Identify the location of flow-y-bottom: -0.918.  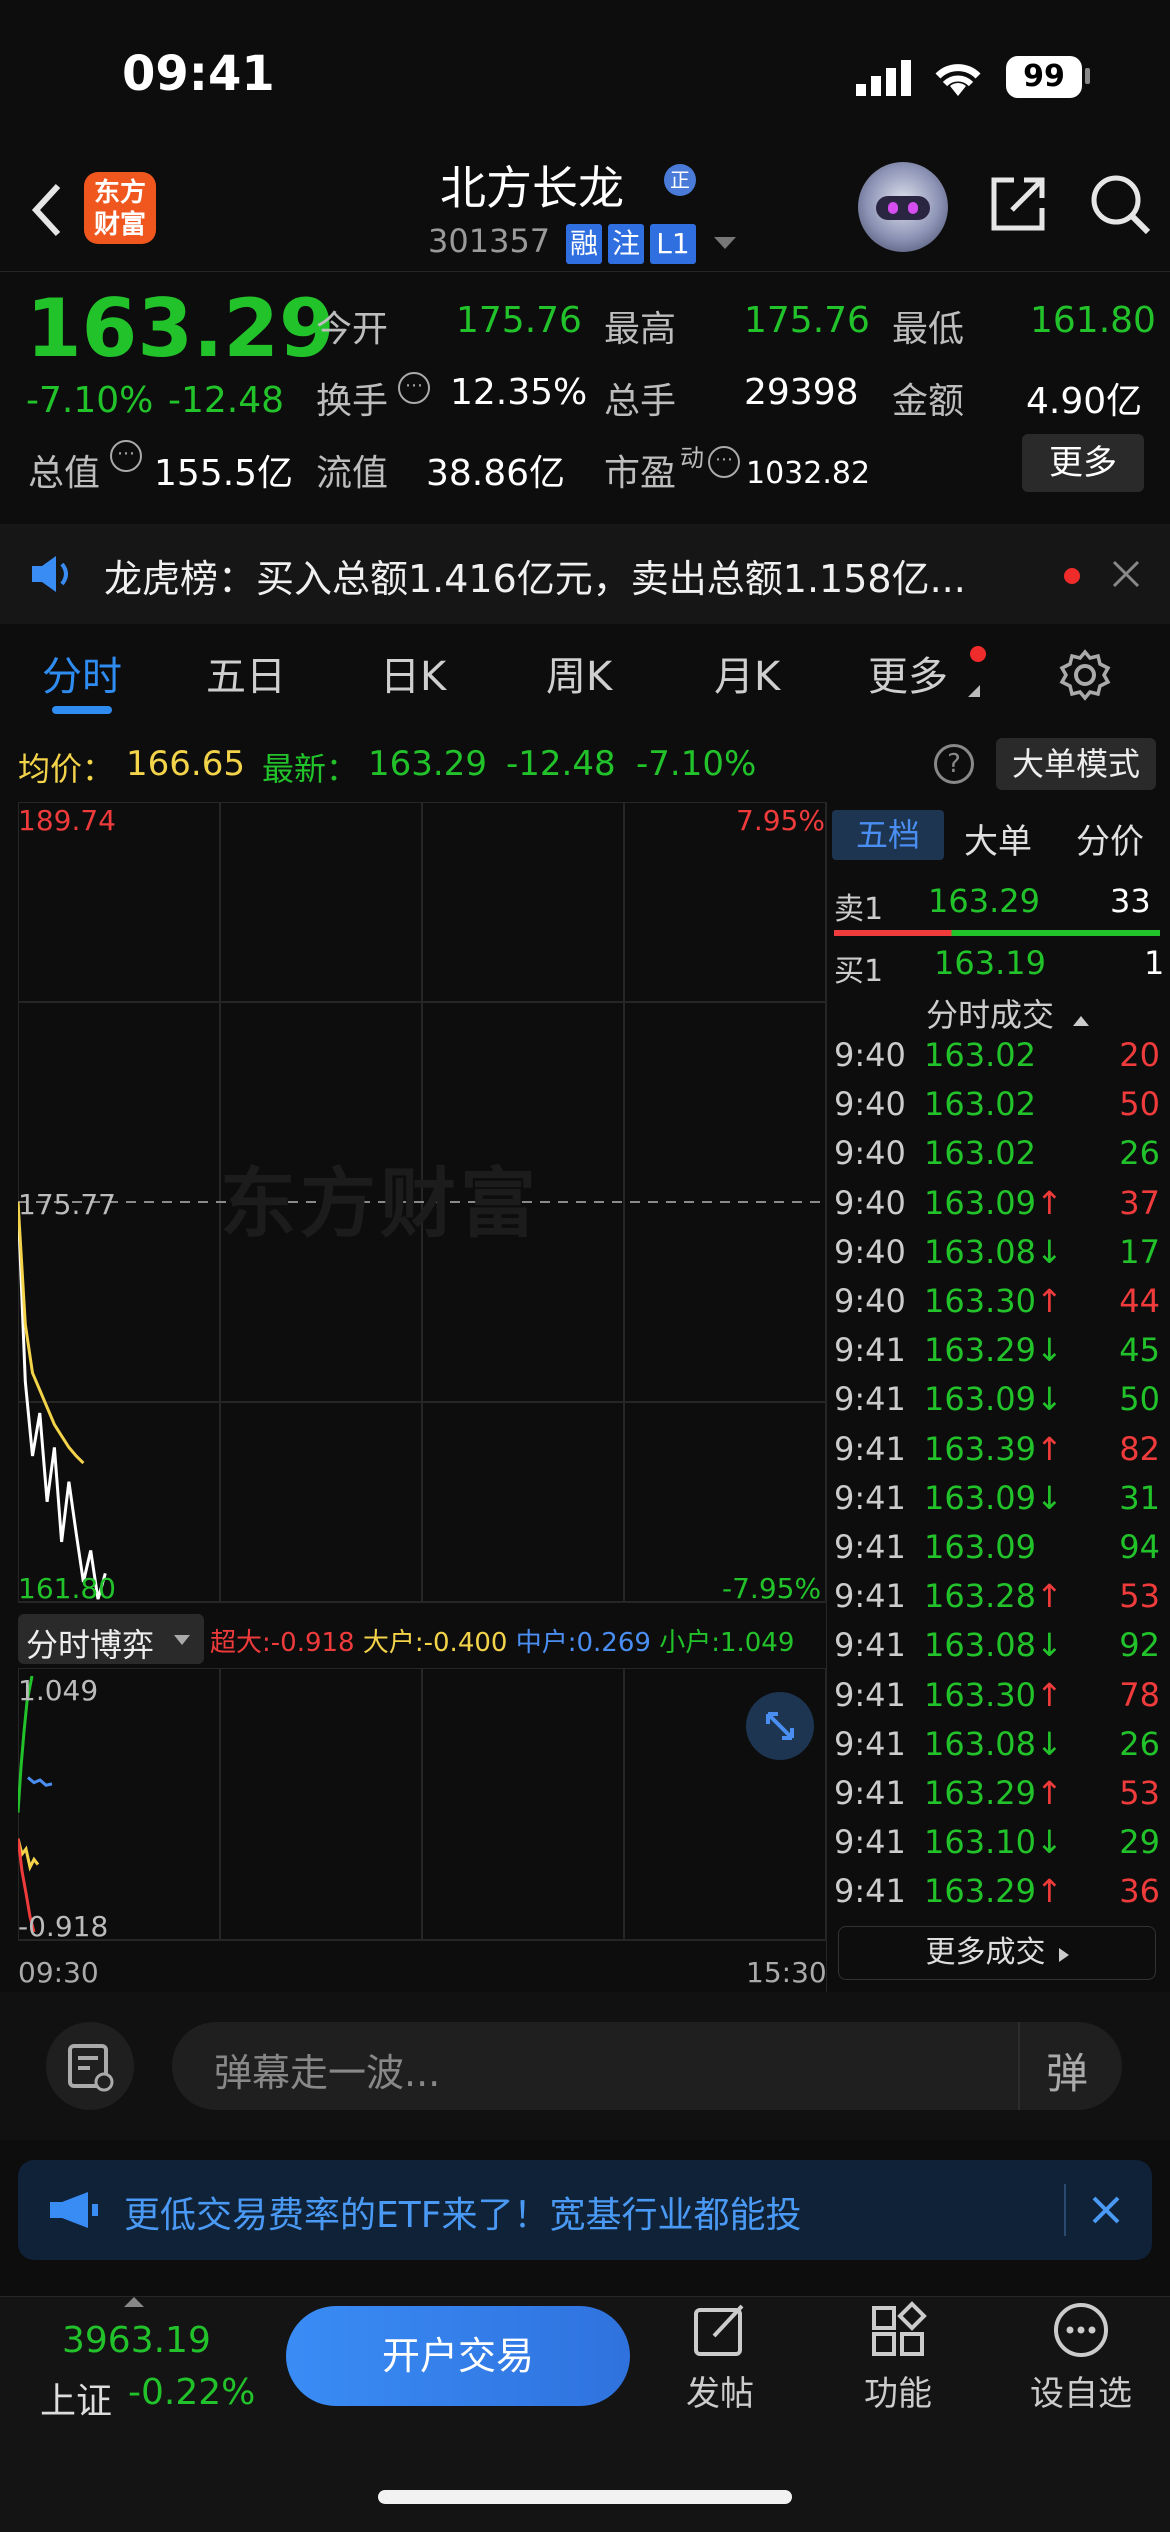
(63, 1926).